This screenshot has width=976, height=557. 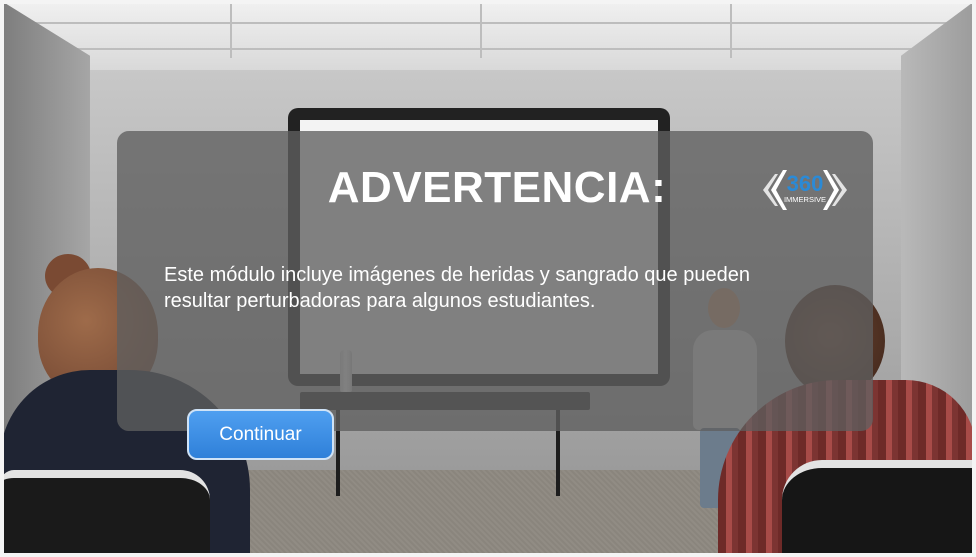 I want to click on logo-number: 360, so click(x=805, y=183).